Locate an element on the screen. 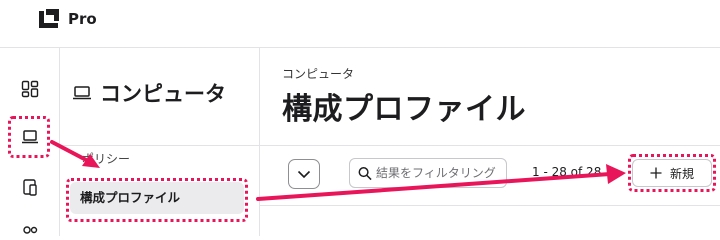 This screenshot has width=720, height=240. filter-search-input is located at coordinates (441, 173).